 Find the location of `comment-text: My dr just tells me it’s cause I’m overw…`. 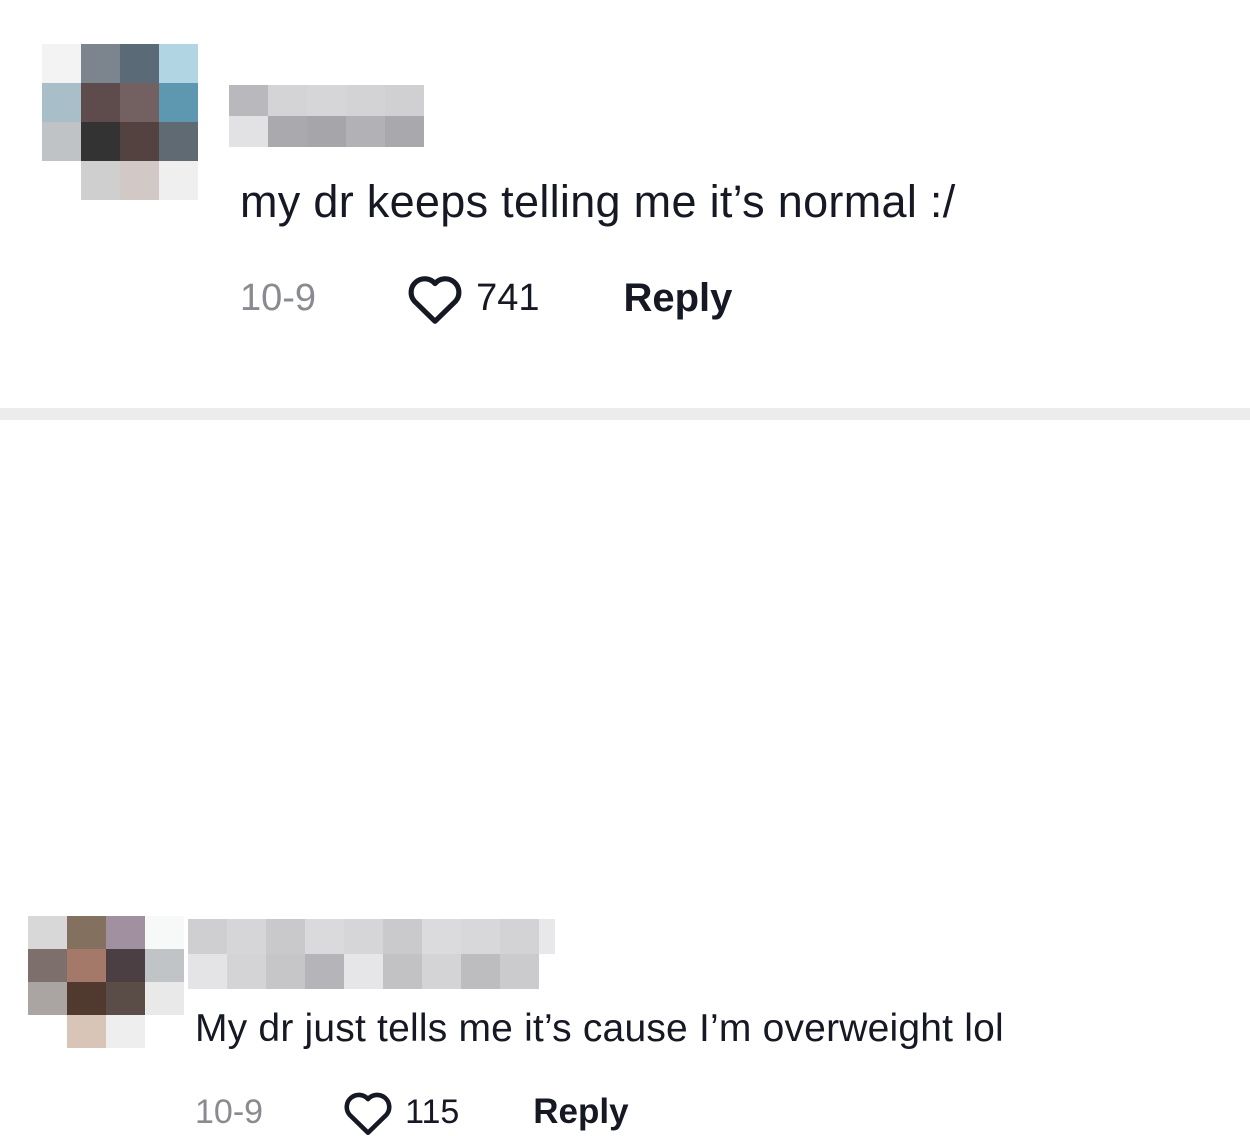

comment-text: My dr just tells me it’s cause I’m overw… is located at coordinates (599, 1028).